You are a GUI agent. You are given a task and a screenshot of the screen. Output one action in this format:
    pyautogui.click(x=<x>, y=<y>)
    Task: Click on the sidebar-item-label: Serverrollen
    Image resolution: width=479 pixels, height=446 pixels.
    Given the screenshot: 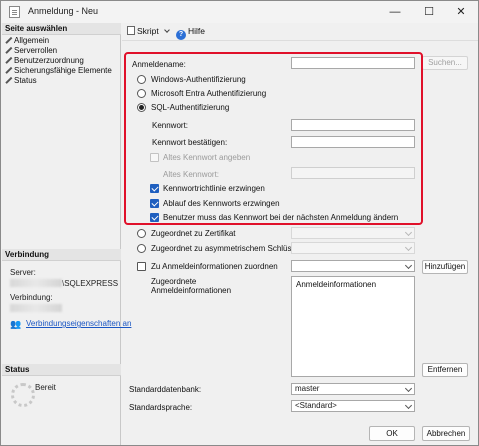 What is the action you would take?
    pyautogui.click(x=36, y=50)
    